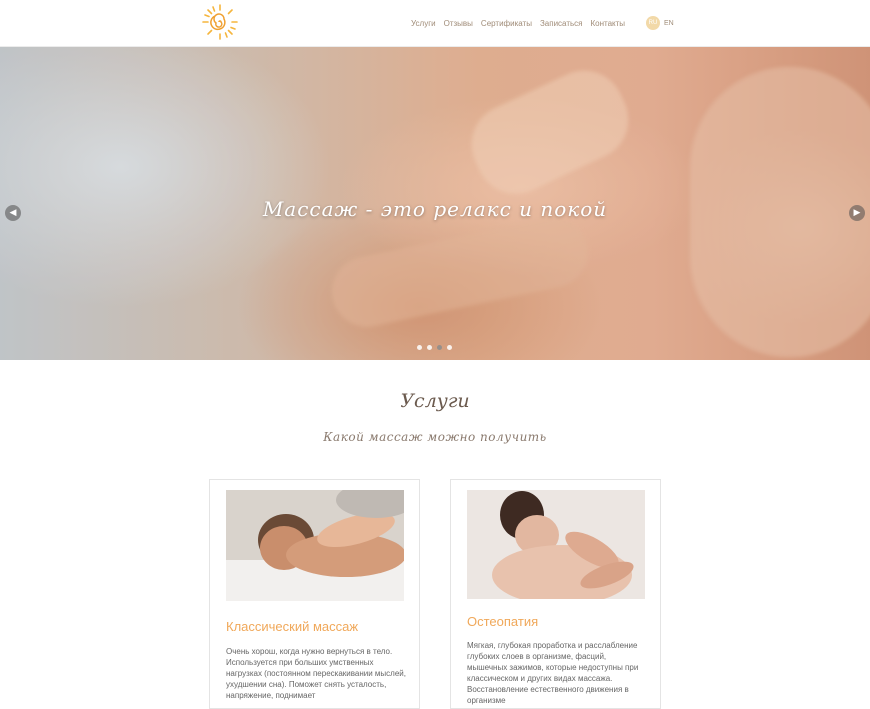 The image size is (870, 709). What do you see at coordinates (13, 213) in the screenshot?
I see `slider-prev-arrow-icon: ◀` at bounding box center [13, 213].